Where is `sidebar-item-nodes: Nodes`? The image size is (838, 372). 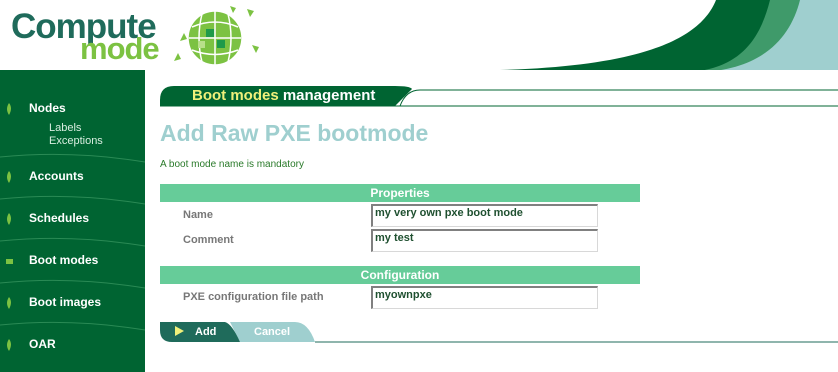
sidebar-item-nodes: Nodes is located at coordinates (72, 109).